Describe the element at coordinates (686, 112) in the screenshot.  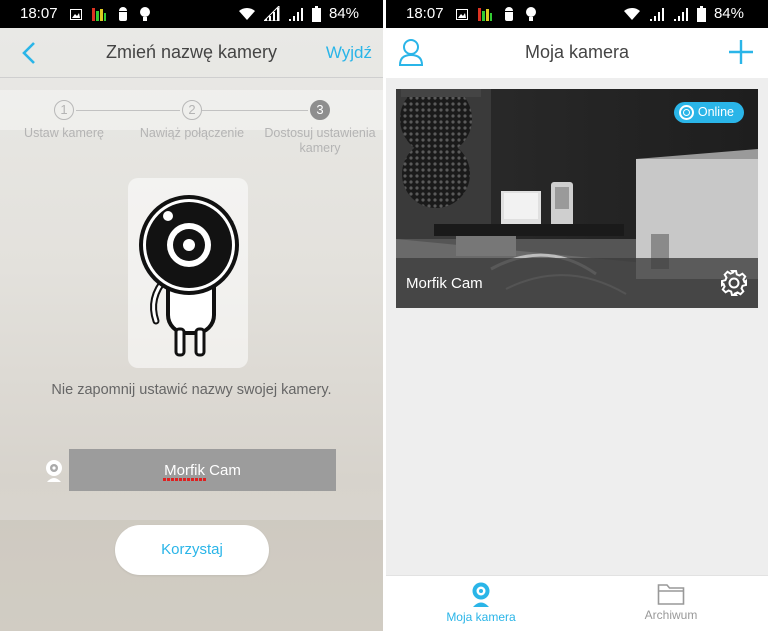
I see `online-indicator-icon` at that location.